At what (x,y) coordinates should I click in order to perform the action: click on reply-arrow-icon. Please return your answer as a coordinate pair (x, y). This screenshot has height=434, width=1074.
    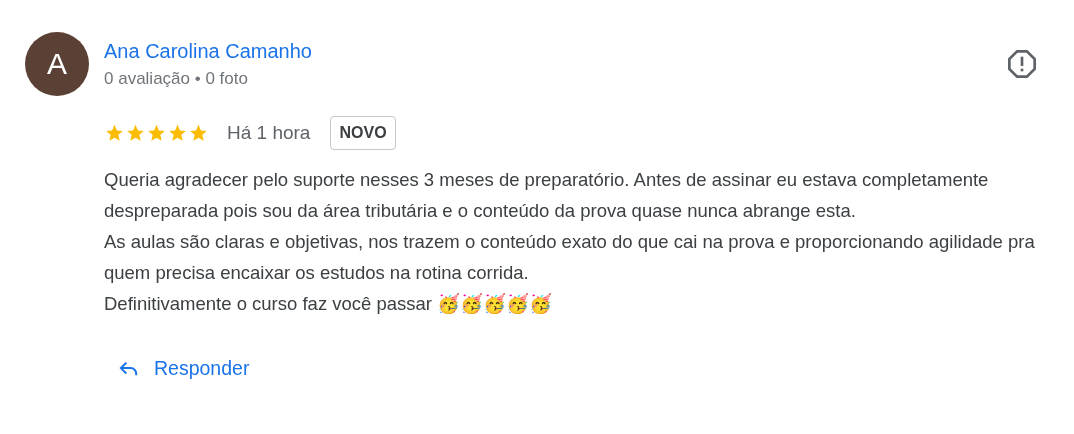
    Looking at the image, I should click on (129, 368).